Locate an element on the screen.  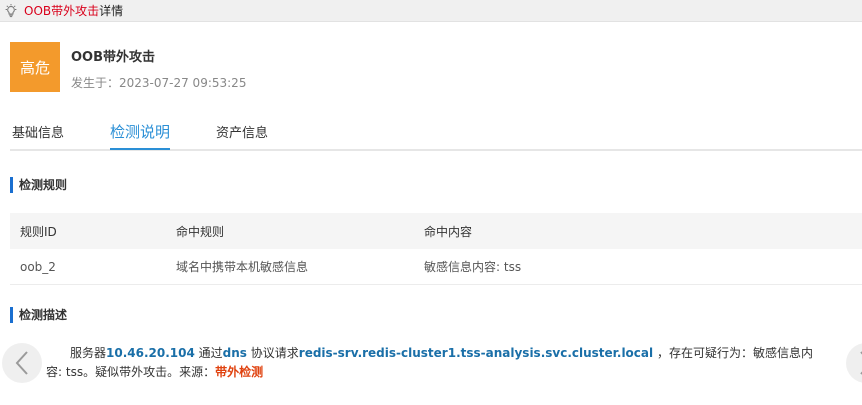
desc-server-ip: 10.46.20.104 is located at coordinates (150, 353).